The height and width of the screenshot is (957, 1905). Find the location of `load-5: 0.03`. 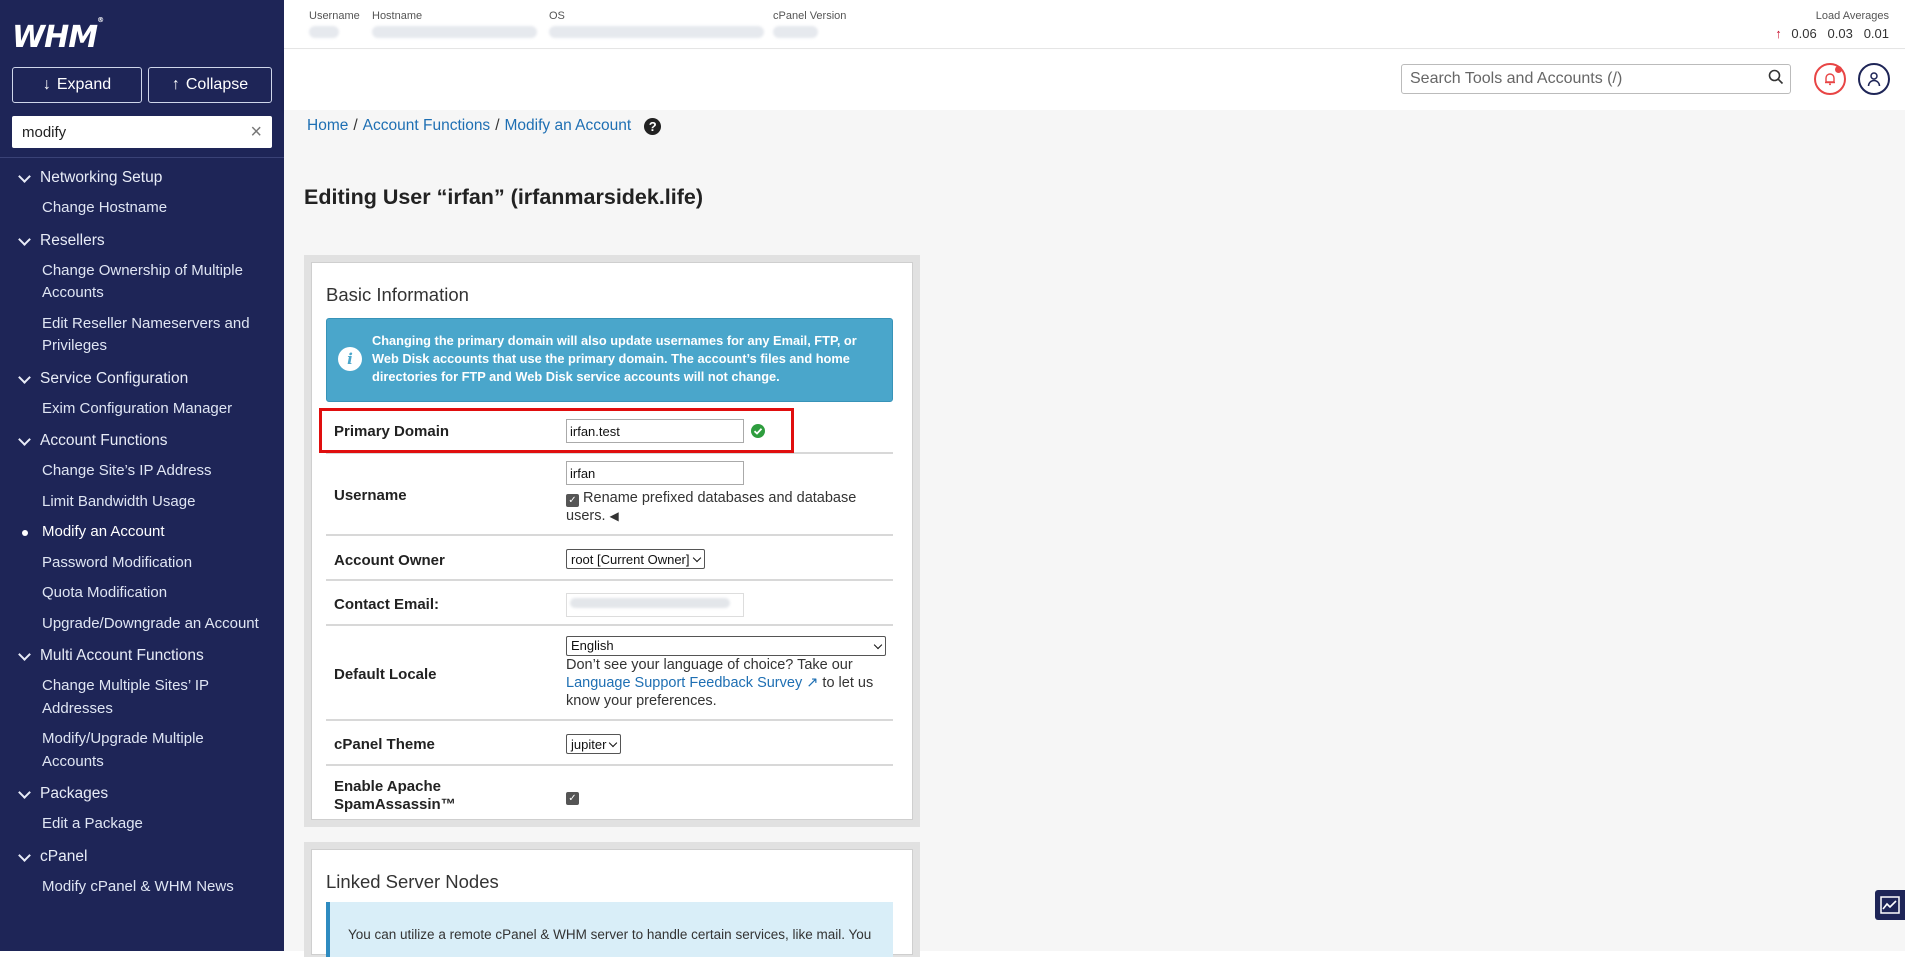

load-5: 0.03 is located at coordinates (1840, 33).